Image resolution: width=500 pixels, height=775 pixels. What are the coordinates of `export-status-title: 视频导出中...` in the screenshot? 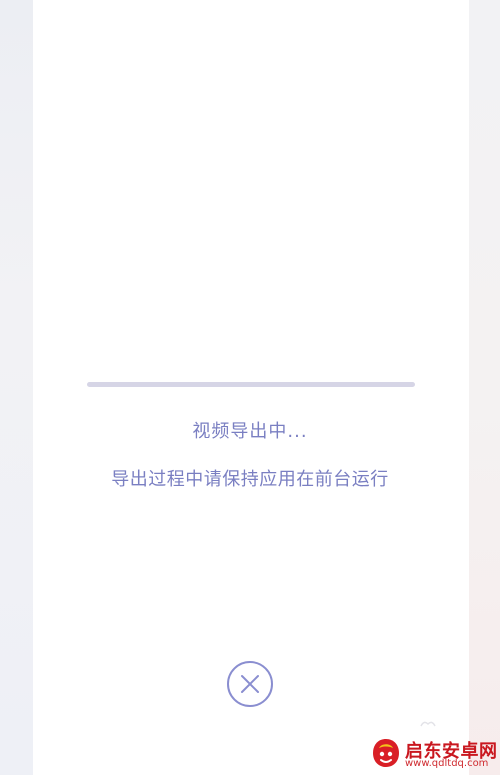 It's located at (250, 431).